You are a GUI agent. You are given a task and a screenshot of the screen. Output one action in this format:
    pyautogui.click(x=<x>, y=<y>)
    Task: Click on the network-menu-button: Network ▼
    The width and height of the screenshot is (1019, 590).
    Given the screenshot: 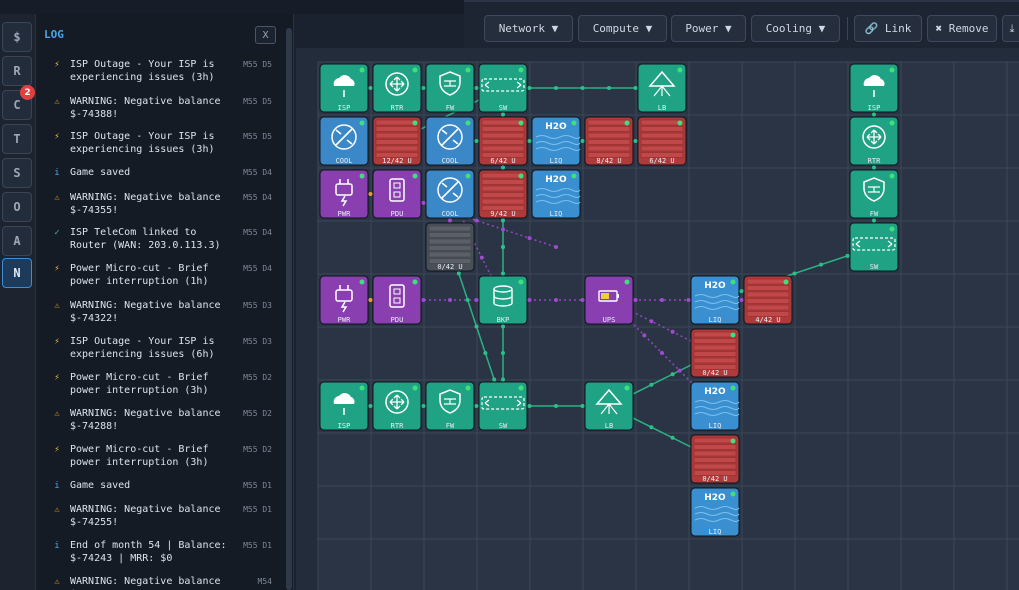 What is the action you would take?
    pyautogui.click(x=528, y=28)
    